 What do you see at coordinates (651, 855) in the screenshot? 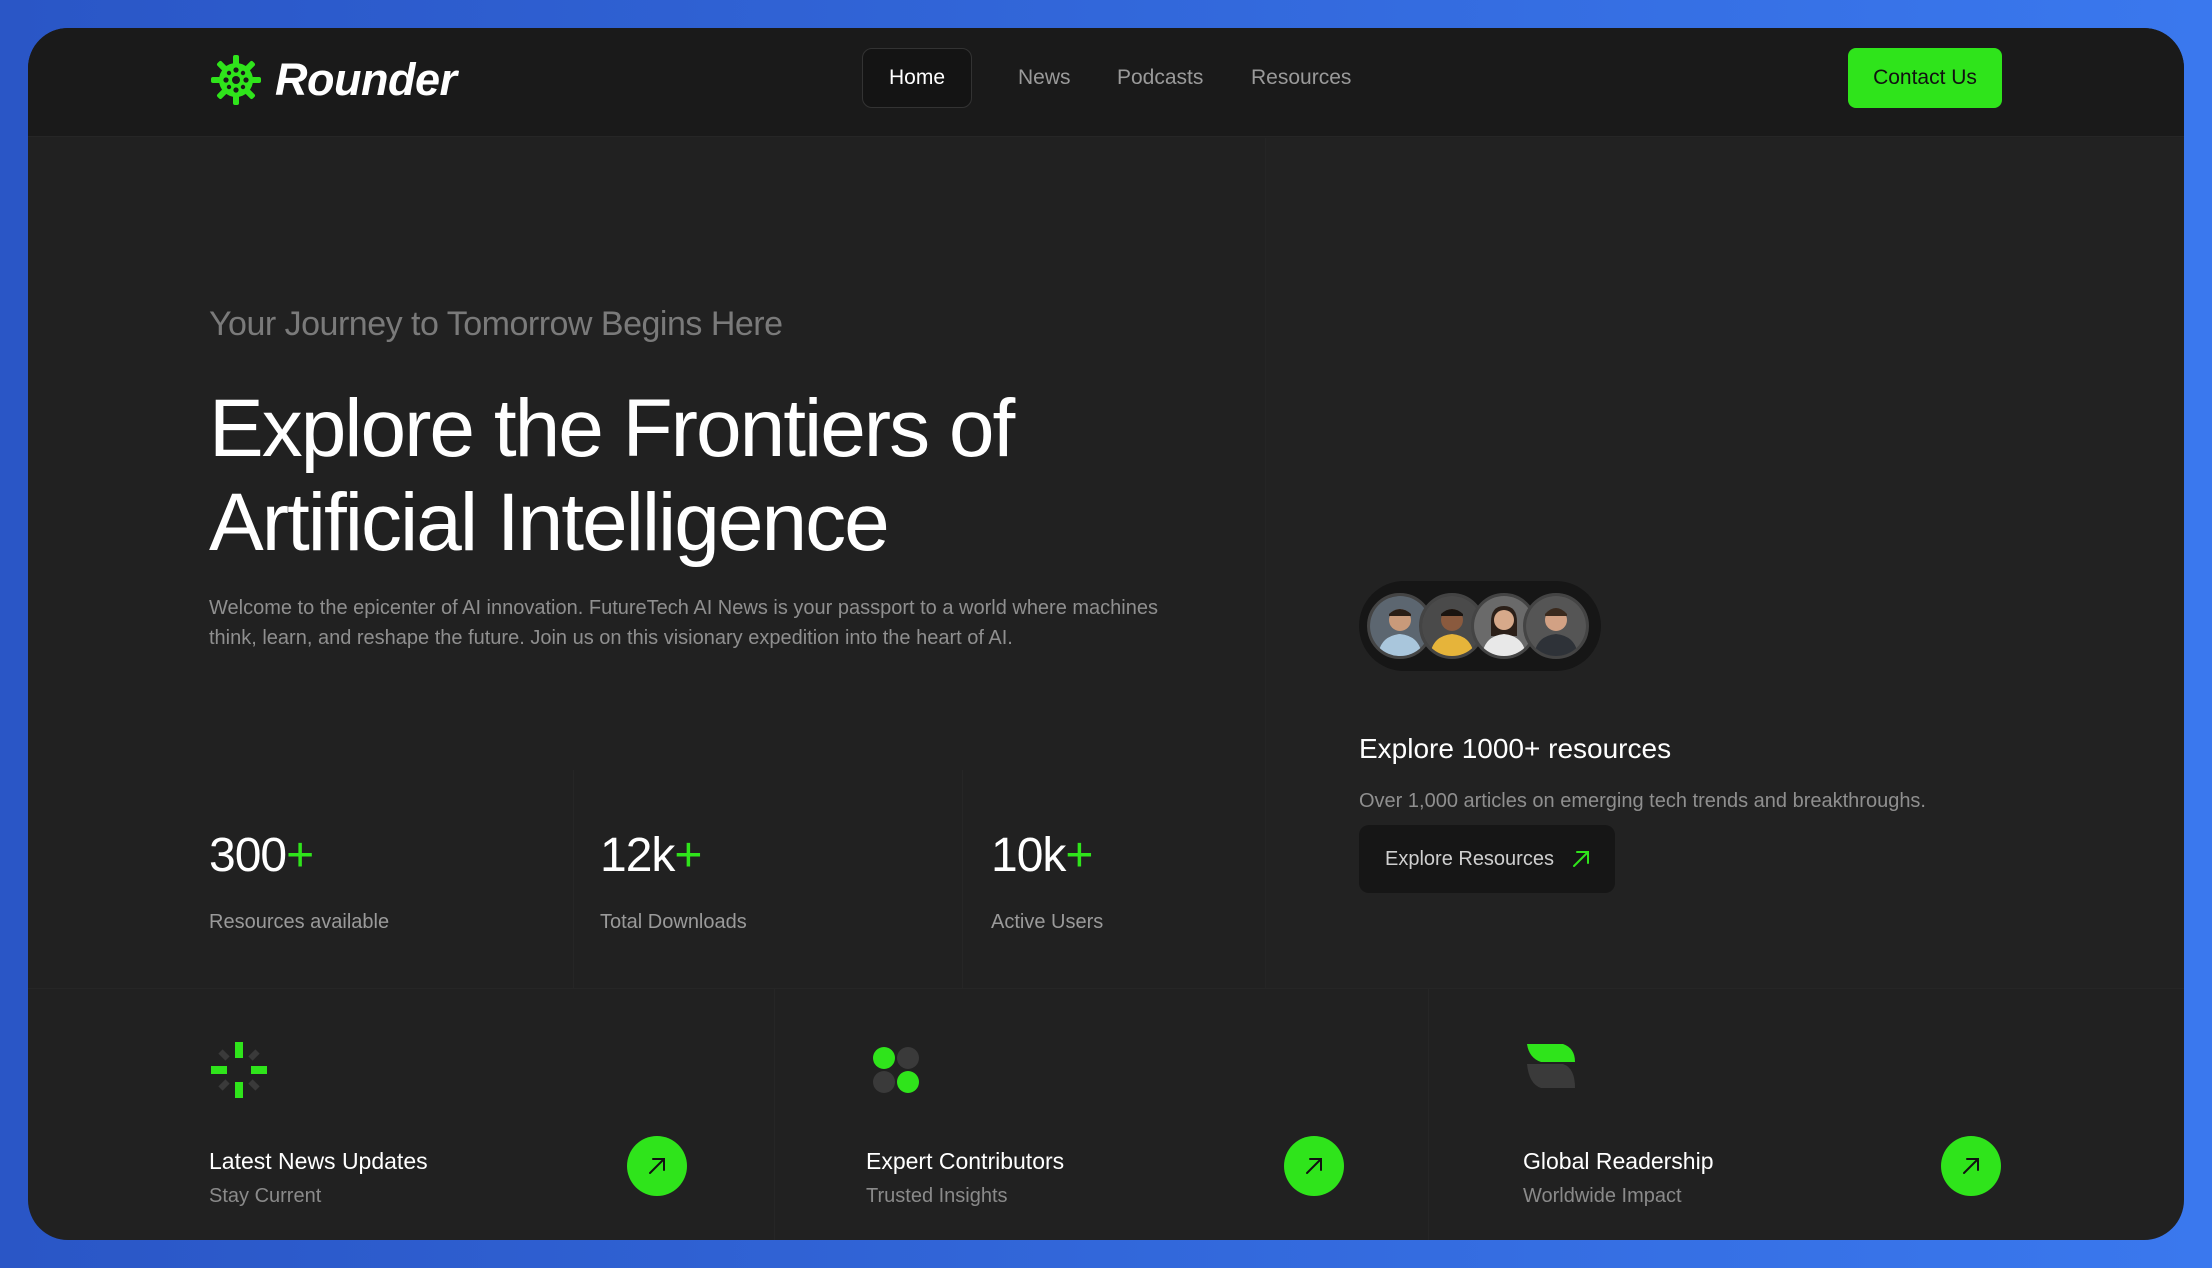
I see `stat-value: 12k+` at bounding box center [651, 855].